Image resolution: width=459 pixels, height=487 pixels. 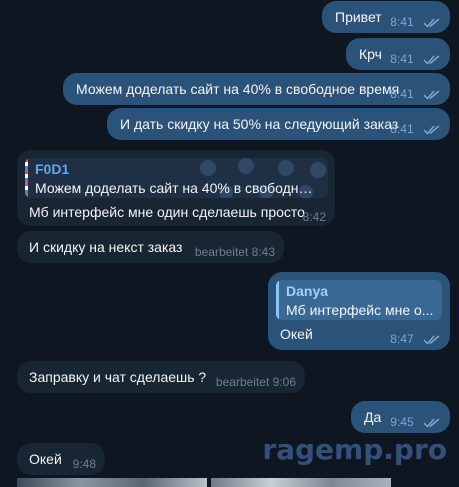 I want to click on message-bubble-incoming: Окей 9:48, so click(x=61, y=459).